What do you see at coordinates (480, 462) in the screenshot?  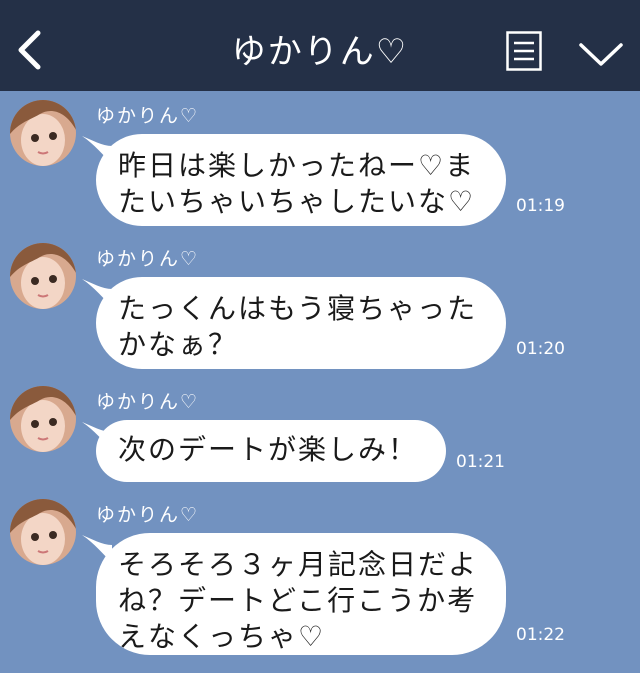 I see `message-time: 01:21` at bounding box center [480, 462].